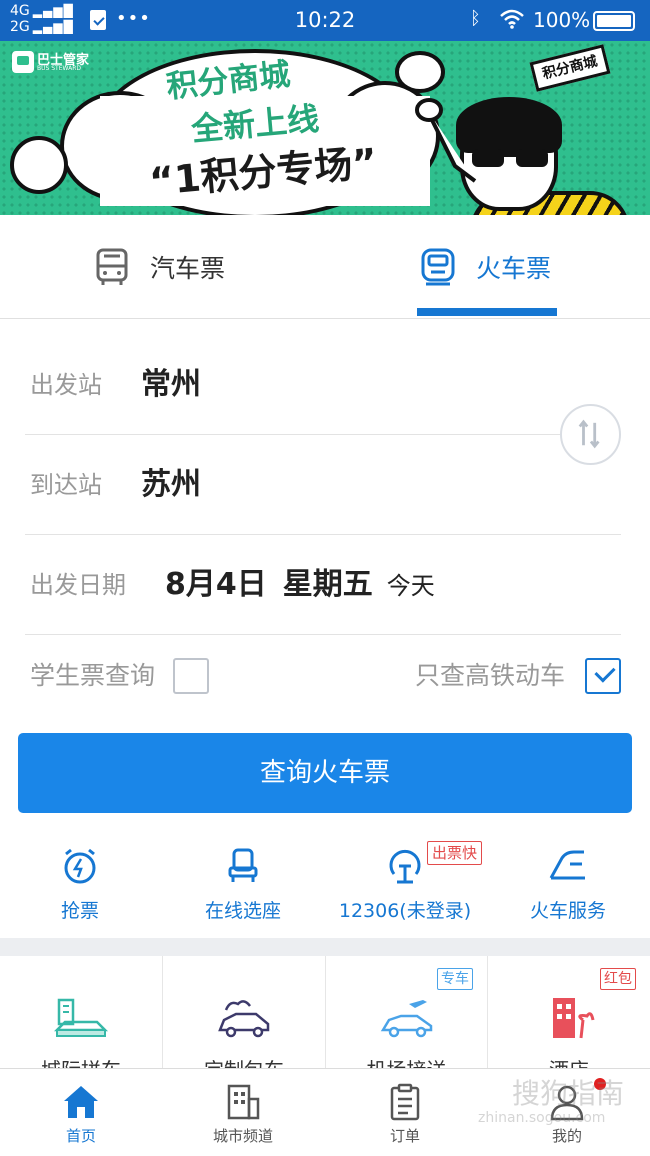 The height and width of the screenshot is (1156, 650). Describe the element at coordinates (243, 865) in the screenshot. I see `seat-icon` at that location.